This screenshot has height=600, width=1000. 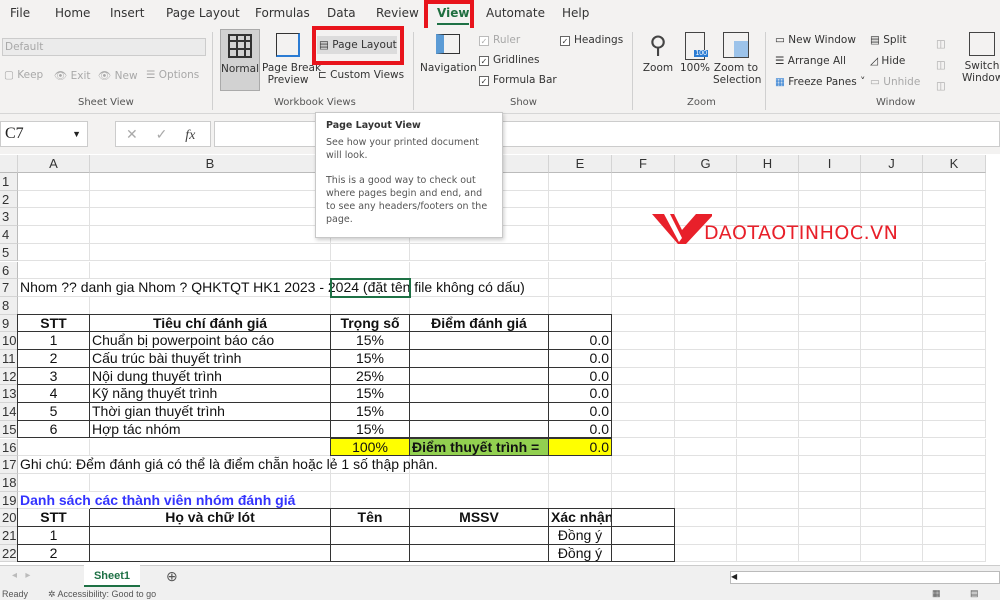 What do you see at coordinates (210, 340) in the screenshot?
I see `cell-B10: Chuẩn bị powerpoint báo cáo` at bounding box center [210, 340].